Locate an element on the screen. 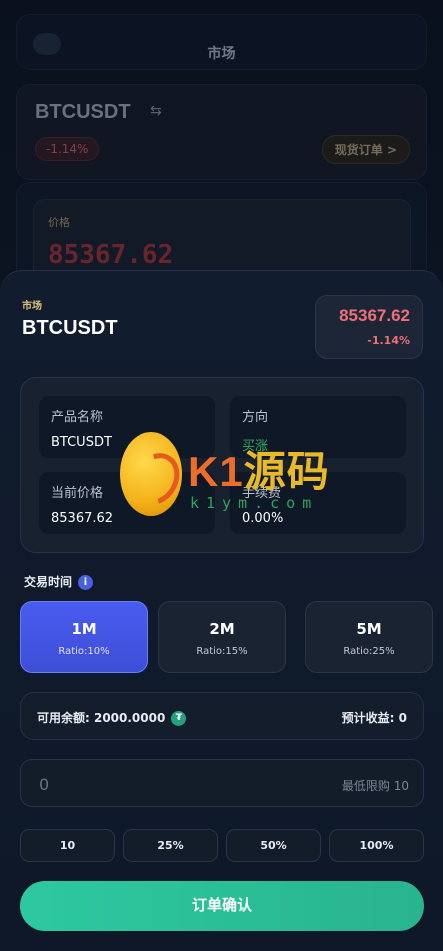  period-5m: 5M Ratio:25% is located at coordinates (369, 637).